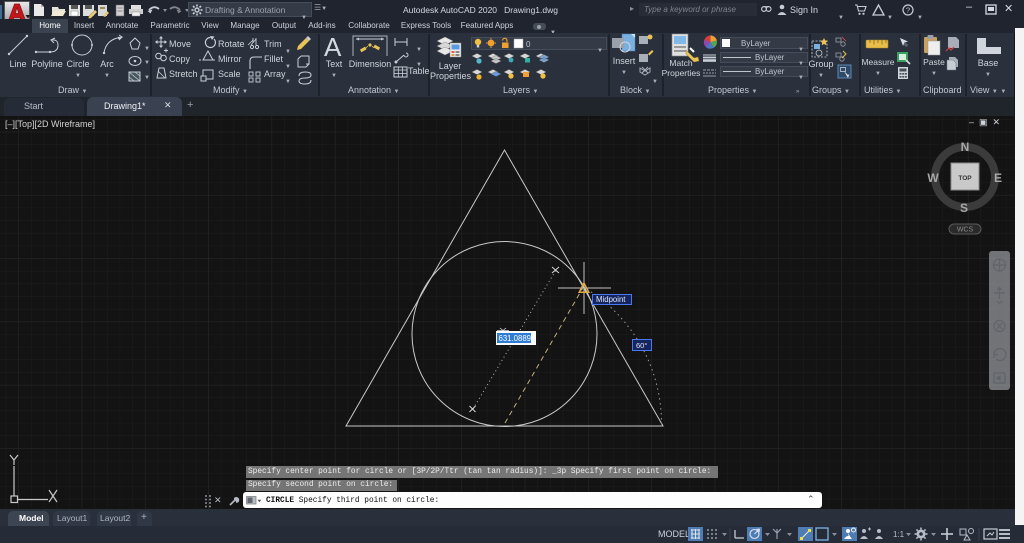  What do you see at coordinates (998, 178) in the screenshot?
I see `svg-text: E` at bounding box center [998, 178].